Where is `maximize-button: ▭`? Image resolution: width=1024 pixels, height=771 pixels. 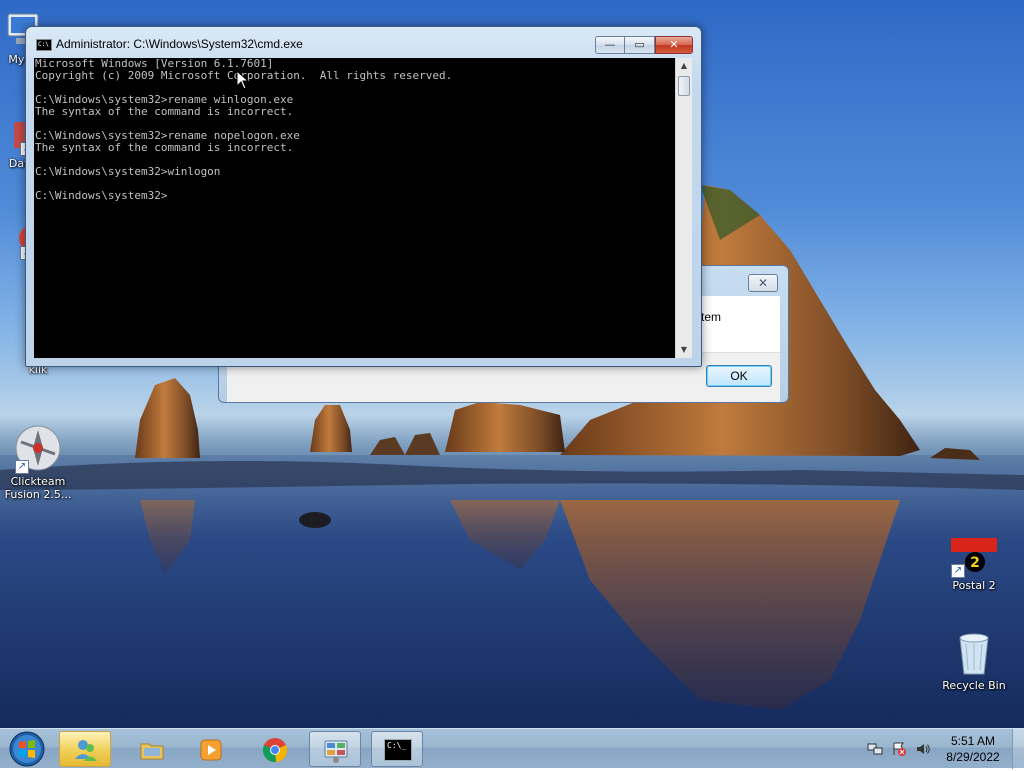
maximize-button: ▭ is located at coordinates (640, 45).